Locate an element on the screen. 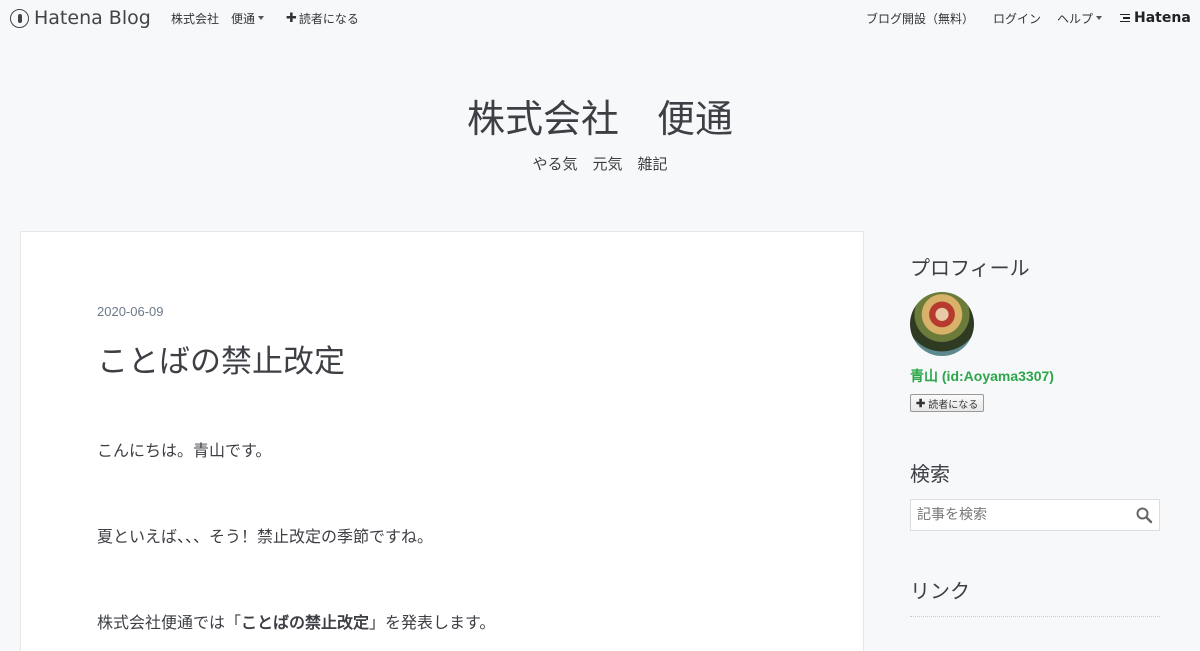 This screenshot has width=1200, height=651. search-heading: 検索 is located at coordinates (930, 474).